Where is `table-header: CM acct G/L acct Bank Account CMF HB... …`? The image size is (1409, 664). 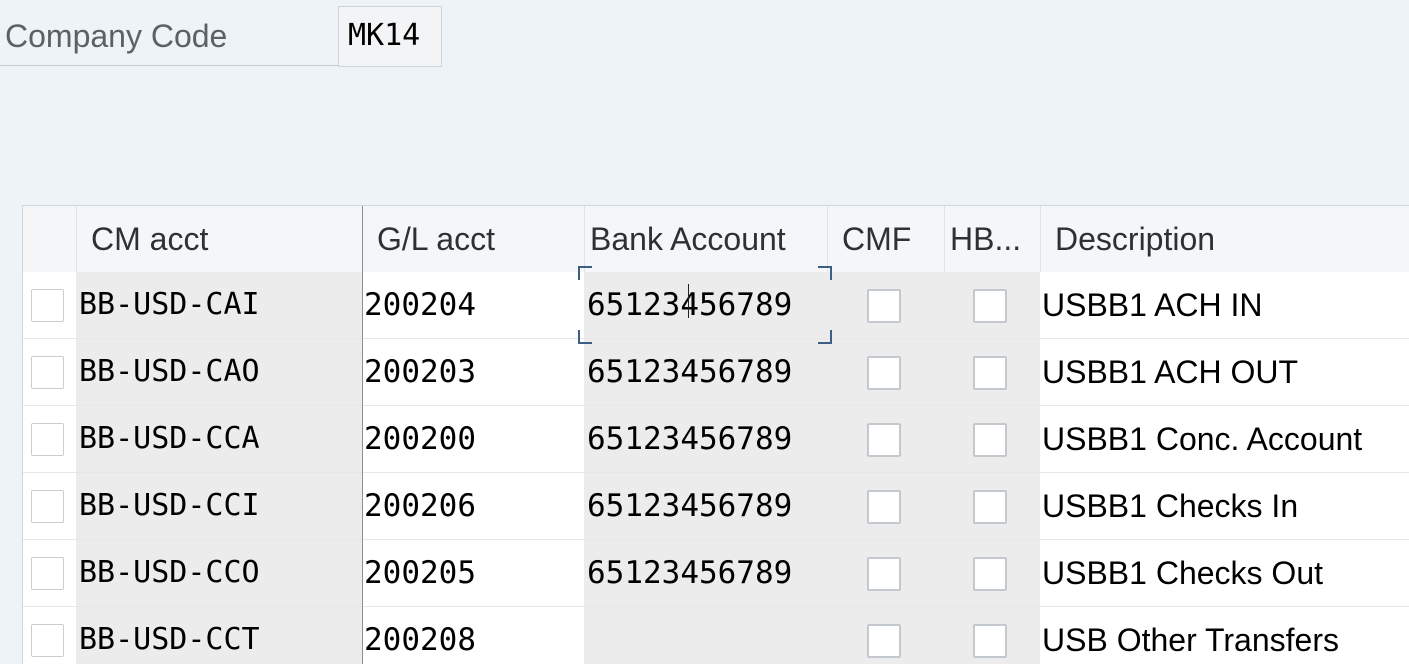 table-header: CM acct G/L acct Bank Account CMF HB... … is located at coordinates (716, 239).